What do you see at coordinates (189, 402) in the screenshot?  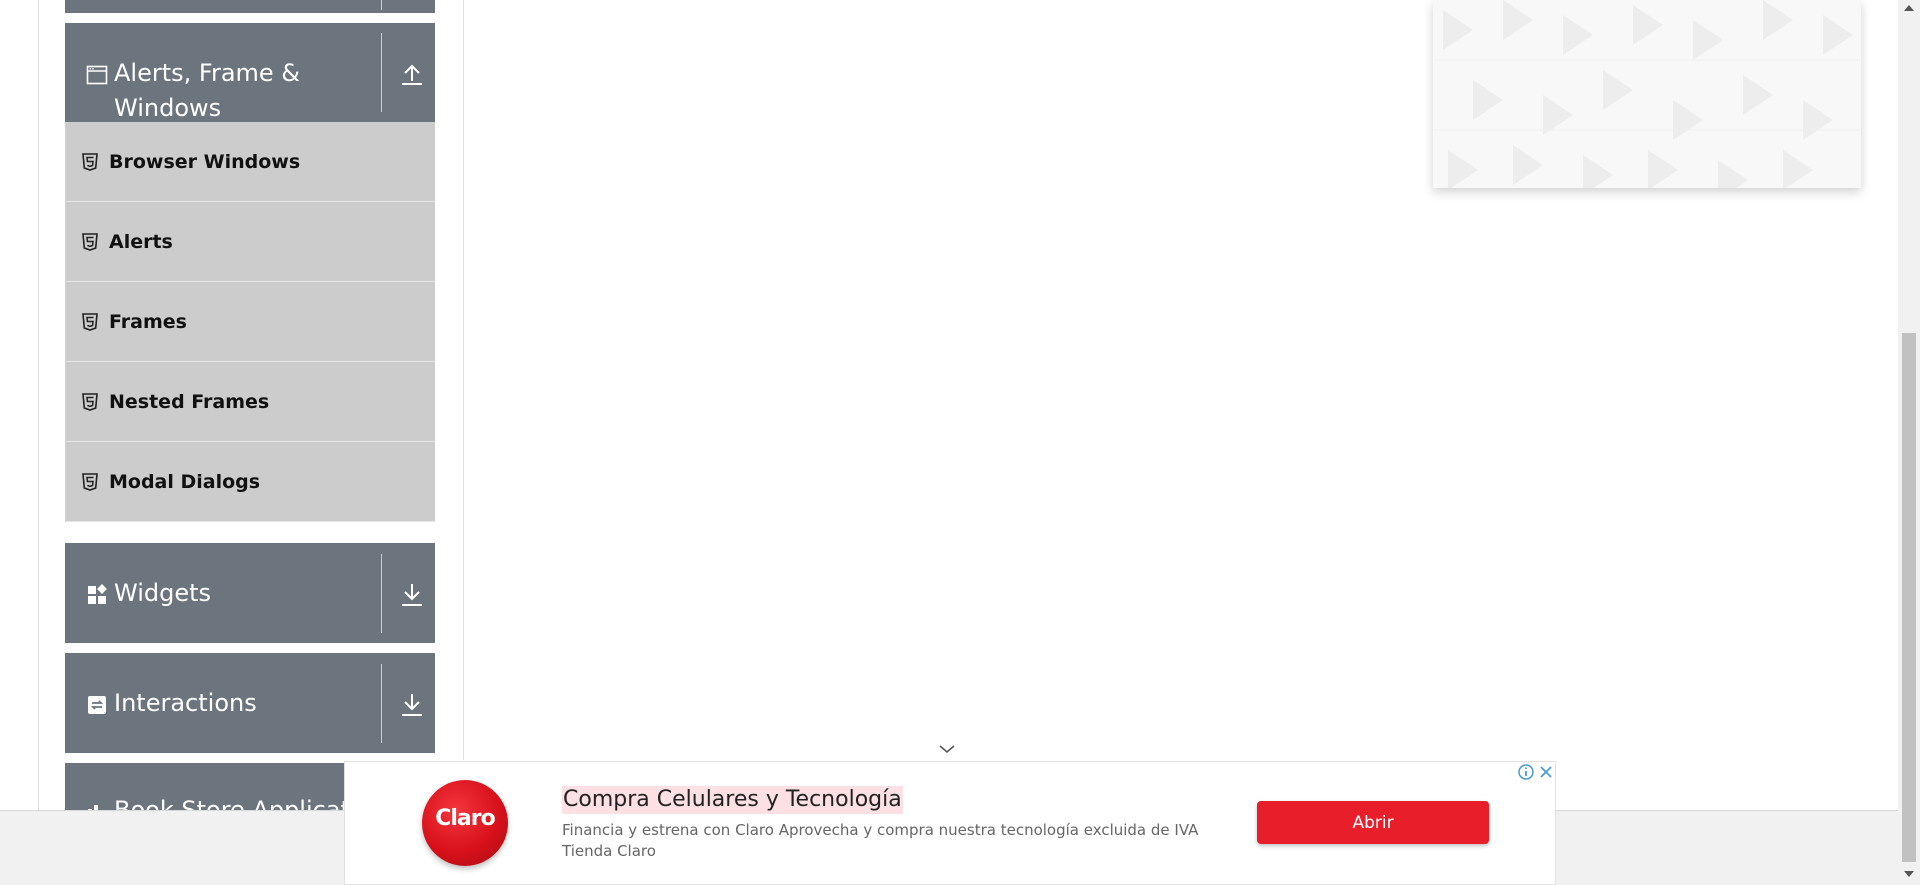 I see `menu-item-label: Nested Frames` at bounding box center [189, 402].